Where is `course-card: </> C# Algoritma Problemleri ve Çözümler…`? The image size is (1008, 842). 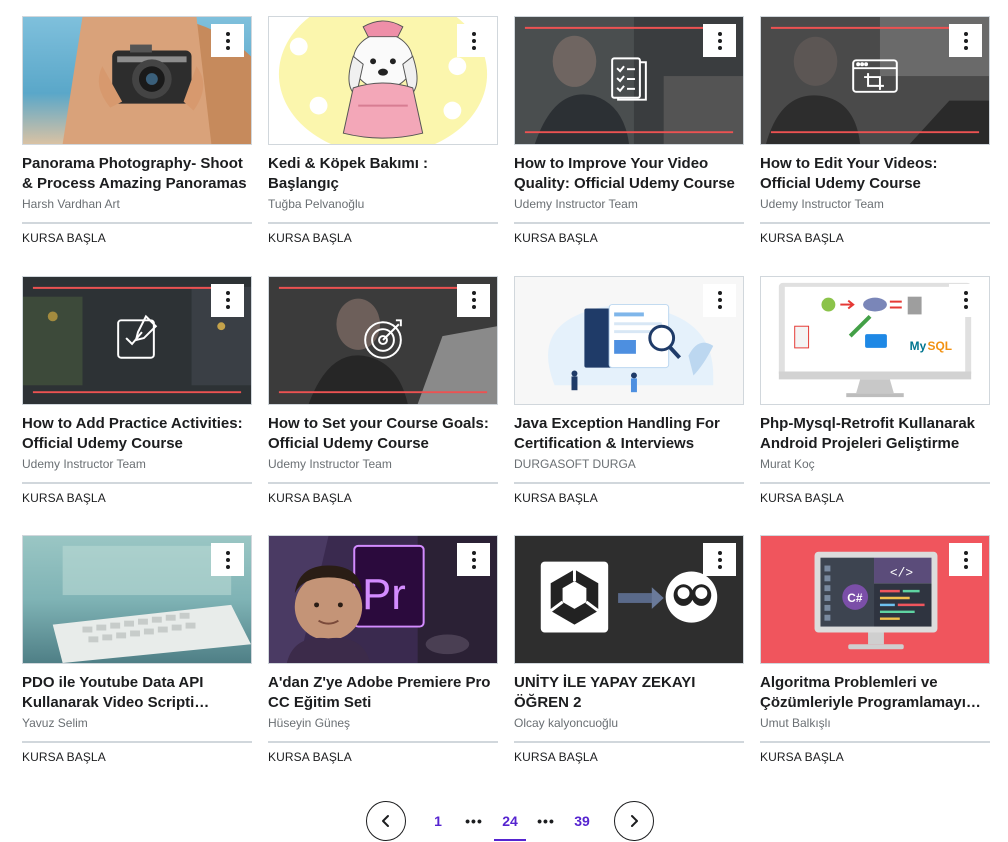 course-card: </> C# Algoritma Problemleri ve Çözümler… is located at coordinates (875, 665).